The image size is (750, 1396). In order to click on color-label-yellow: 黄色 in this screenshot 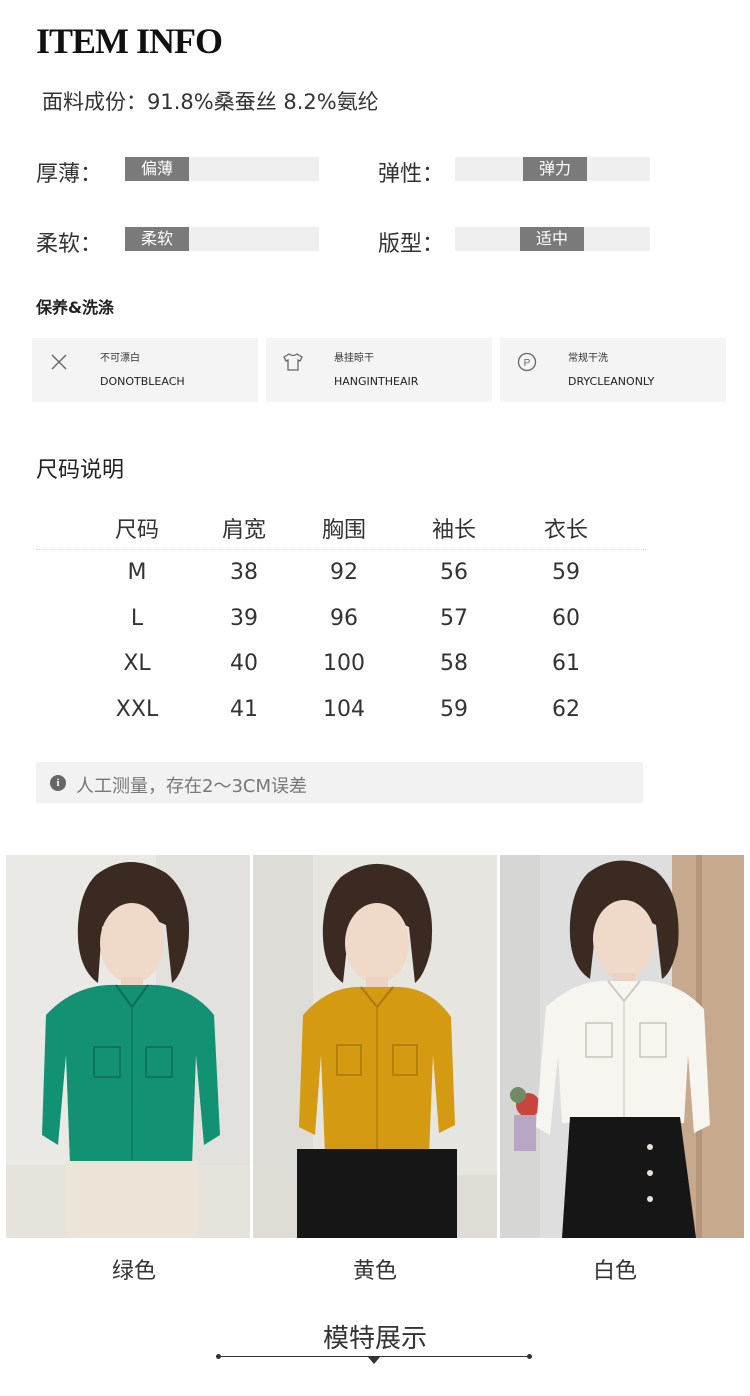, I will do `click(374, 1271)`.